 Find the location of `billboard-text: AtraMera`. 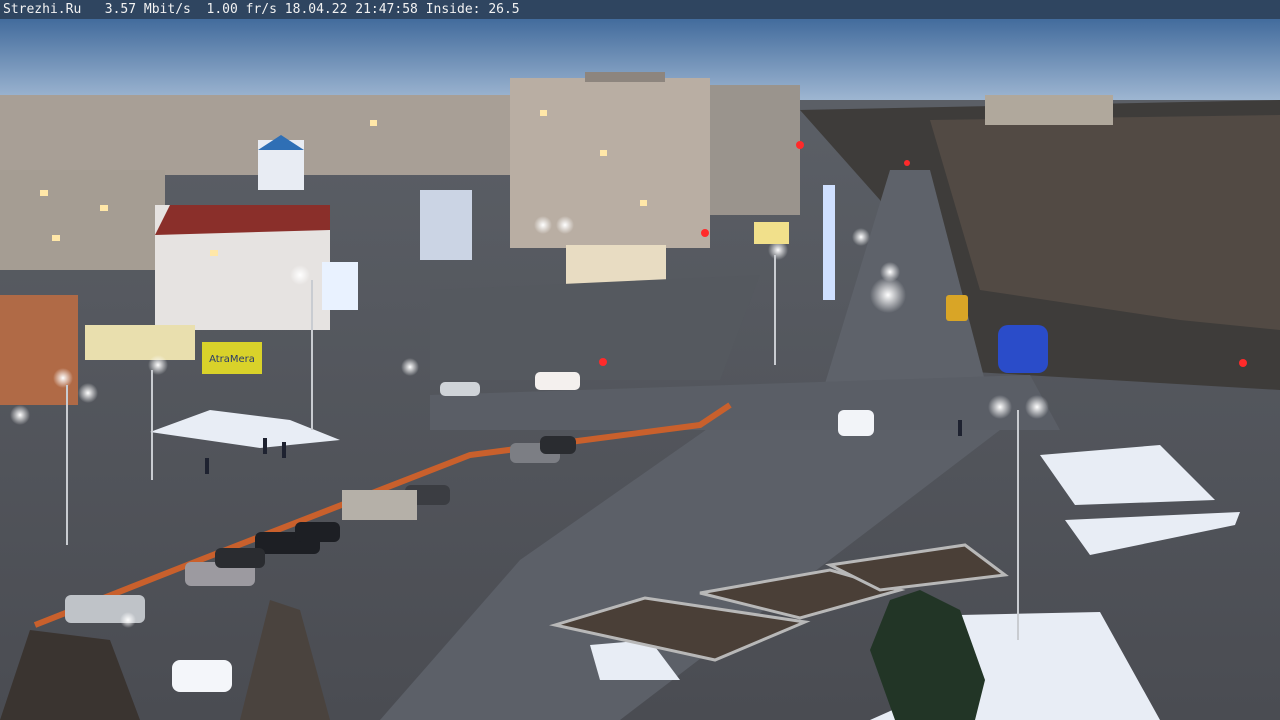

billboard-text: AtraMera is located at coordinates (232, 359).